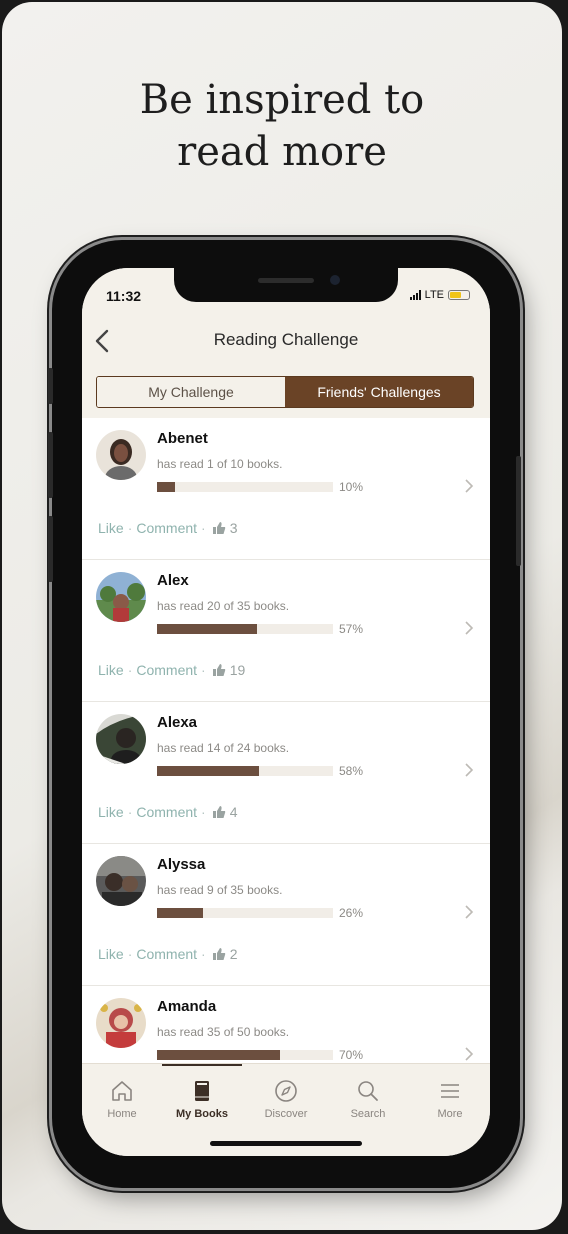 This screenshot has height=1234, width=568. What do you see at coordinates (434, 295) in the screenshot?
I see `network-label: LTE` at bounding box center [434, 295].